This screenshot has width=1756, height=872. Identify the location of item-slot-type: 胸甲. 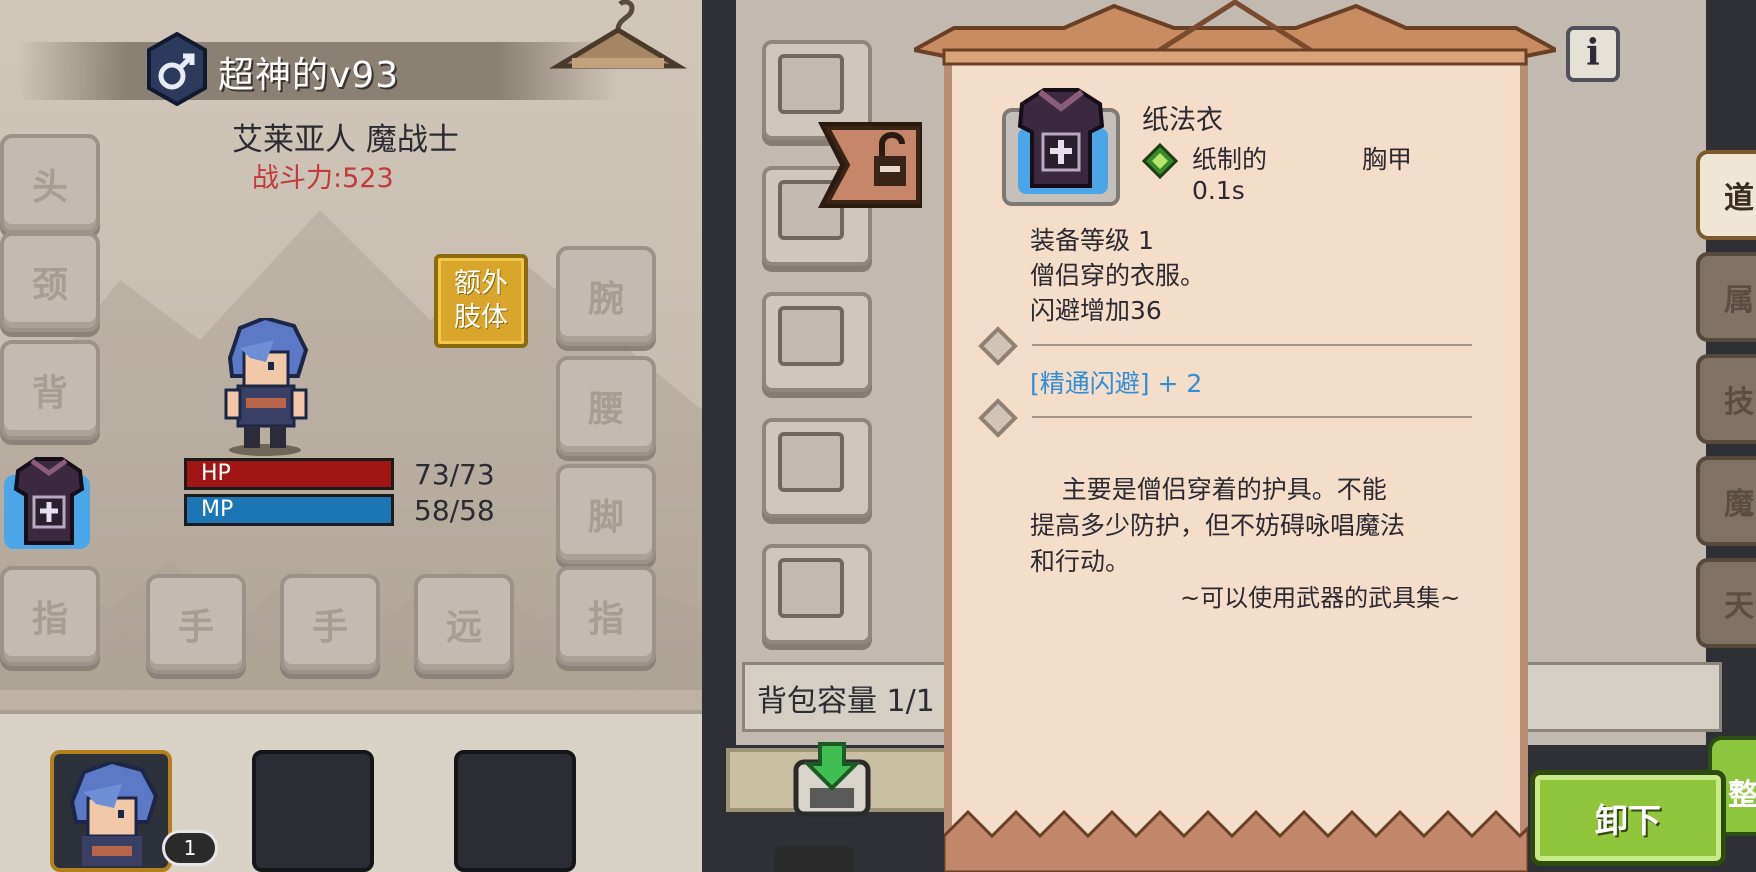
(1387, 159).